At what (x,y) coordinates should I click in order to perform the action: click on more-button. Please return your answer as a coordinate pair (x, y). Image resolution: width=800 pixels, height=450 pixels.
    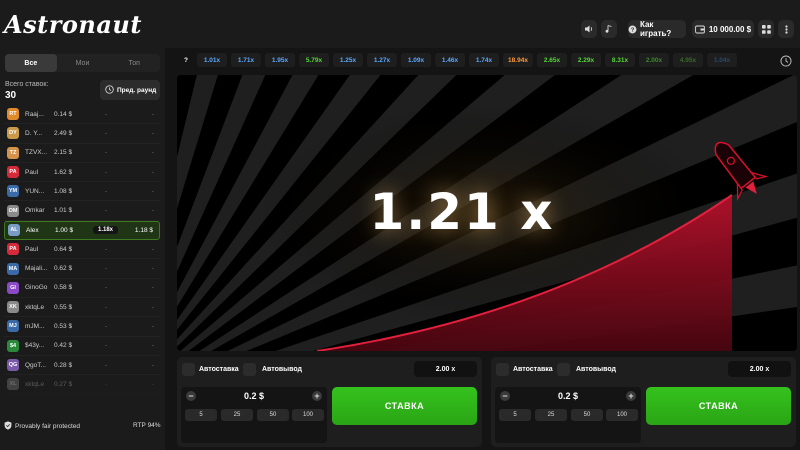
    Looking at the image, I should click on (786, 29).